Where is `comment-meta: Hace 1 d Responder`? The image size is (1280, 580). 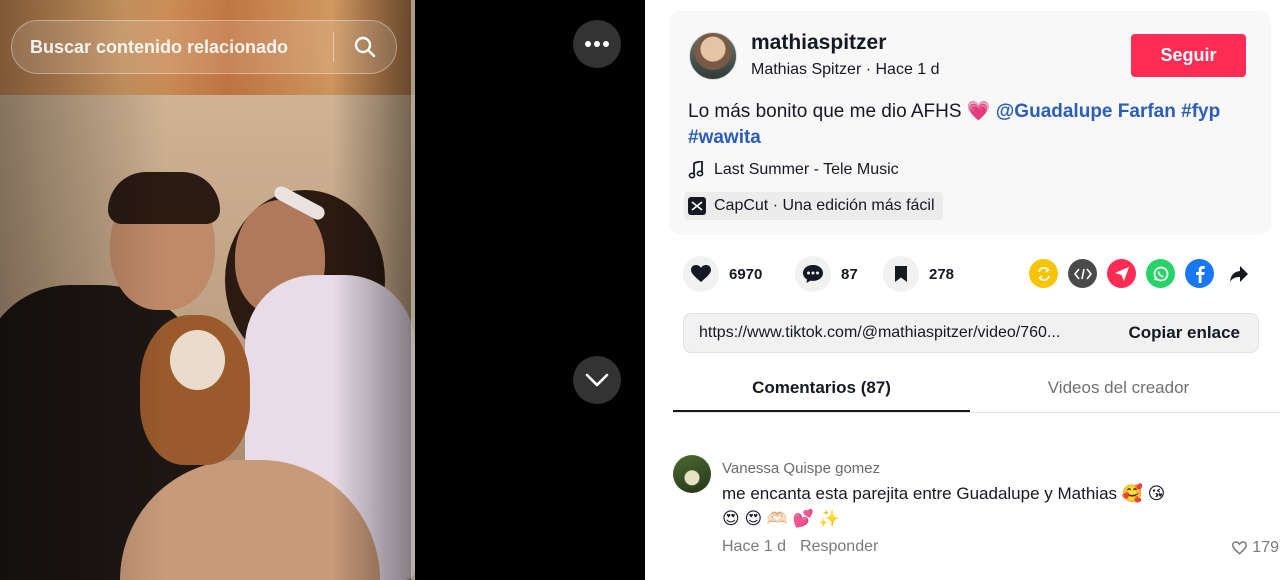
comment-meta: Hace 1 d Responder is located at coordinates (800, 547).